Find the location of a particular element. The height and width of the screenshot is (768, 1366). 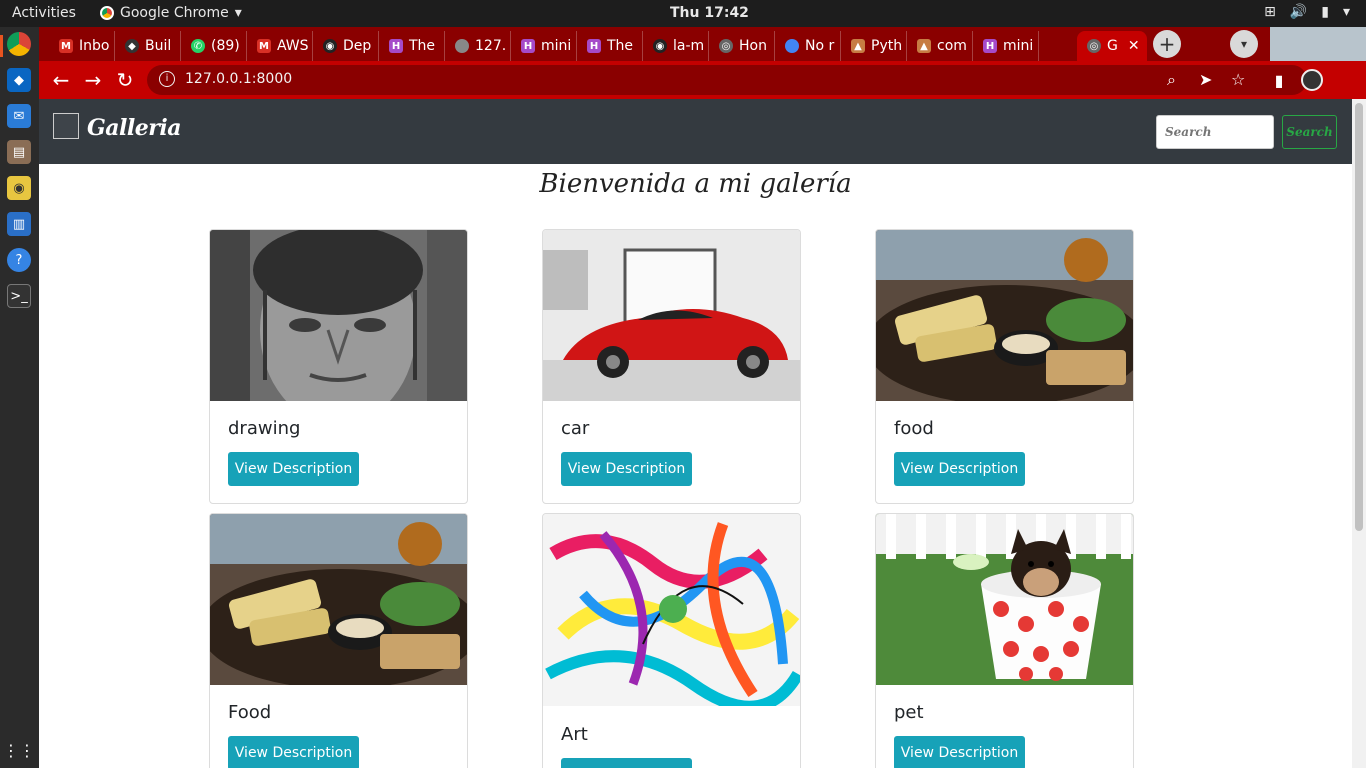

browser-tab: M Inbo is located at coordinates (82, 46).